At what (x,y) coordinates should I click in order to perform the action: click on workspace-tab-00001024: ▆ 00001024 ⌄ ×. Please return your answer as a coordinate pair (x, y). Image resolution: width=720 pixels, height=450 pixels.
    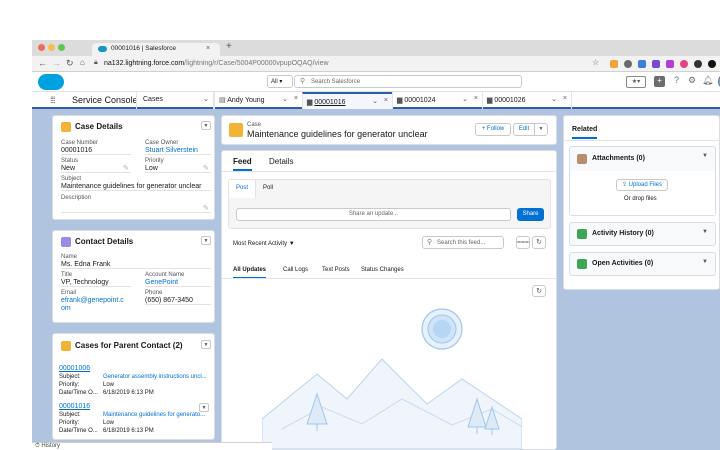
    Looking at the image, I should click on (437, 100).